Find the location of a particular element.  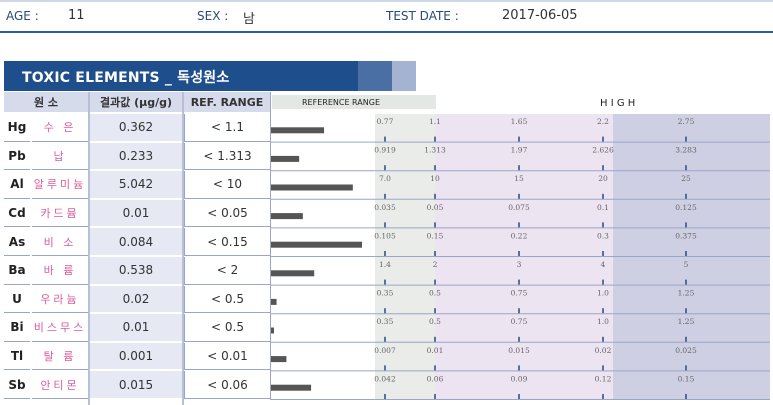

sex-label: SEX : is located at coordinates (213, 16).